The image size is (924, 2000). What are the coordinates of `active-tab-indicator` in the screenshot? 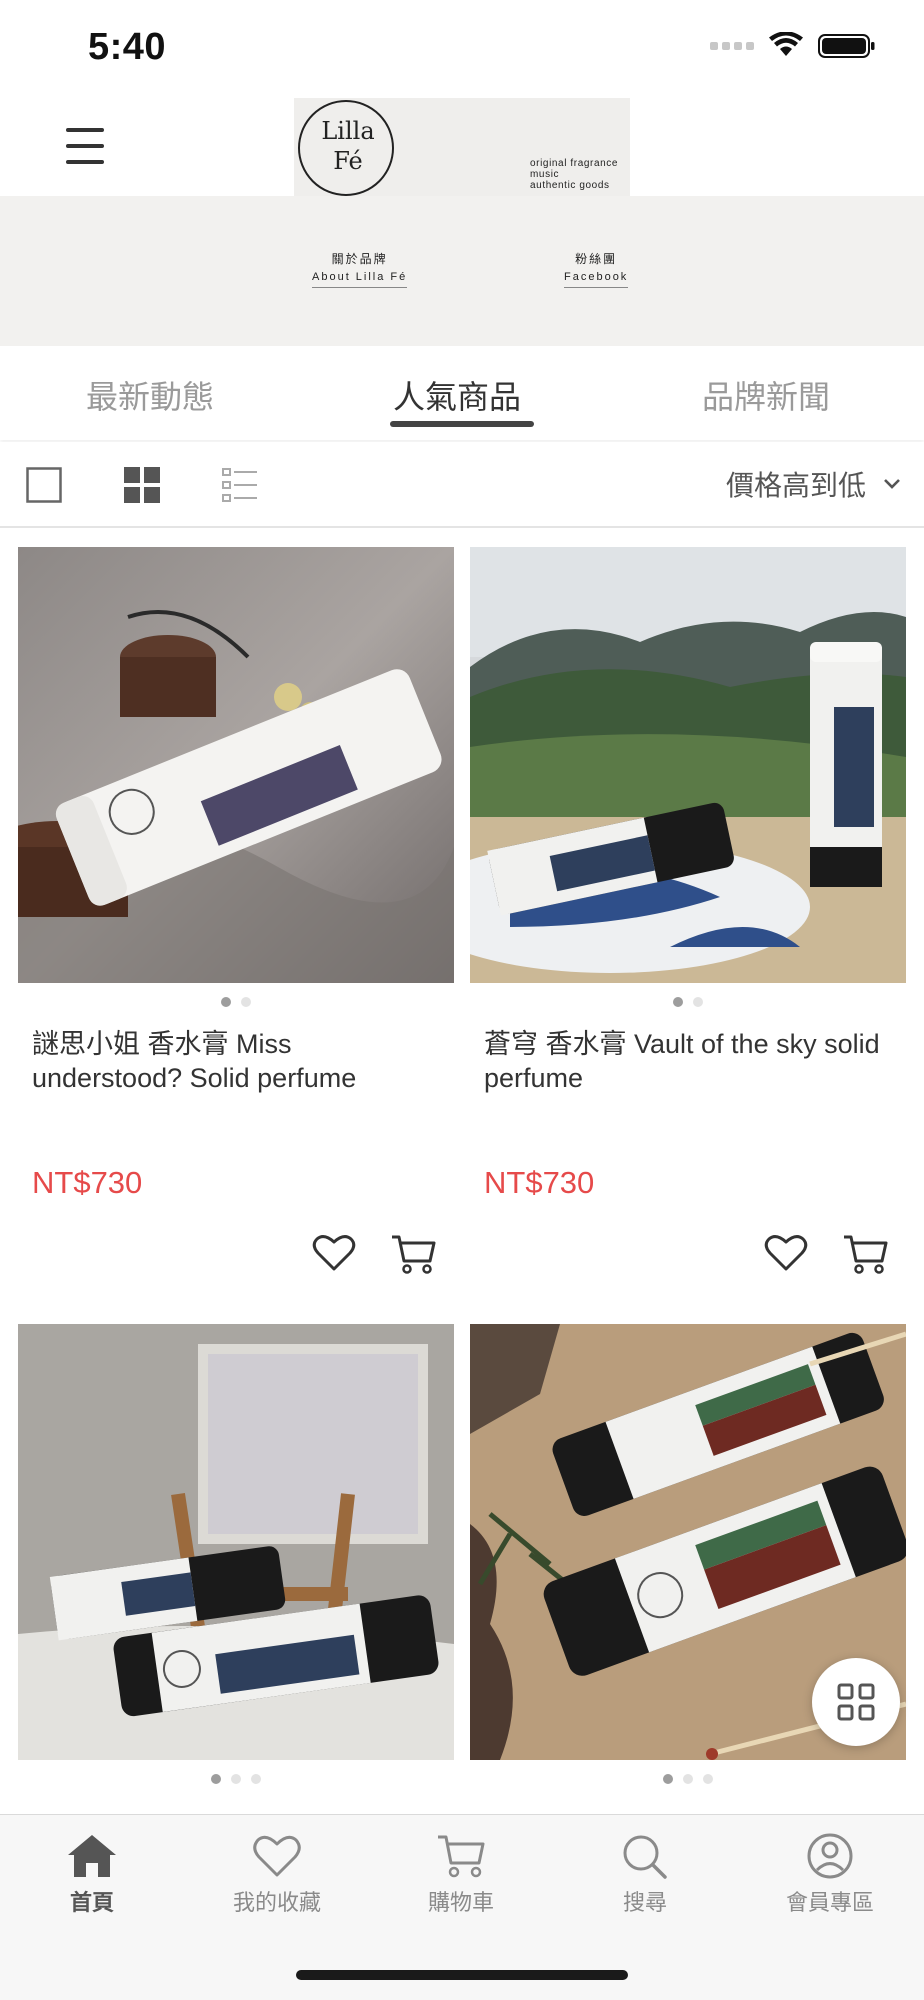 It's located at (462, 424).